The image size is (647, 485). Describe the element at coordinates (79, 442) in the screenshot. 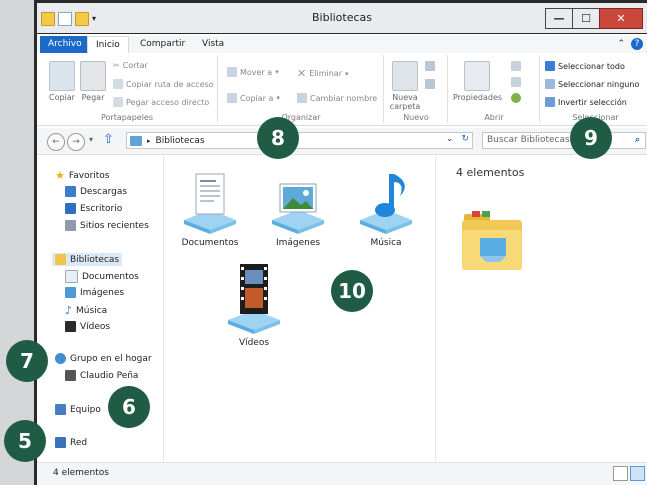

I see `sidebar-label: Red` at that location.